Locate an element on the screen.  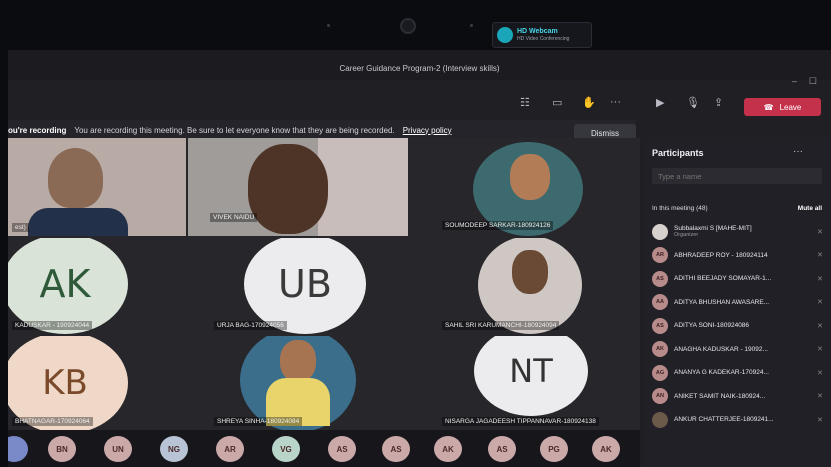
video-tile: AK KADUSKAR - 190924044 is located at coordinates (108, 286).